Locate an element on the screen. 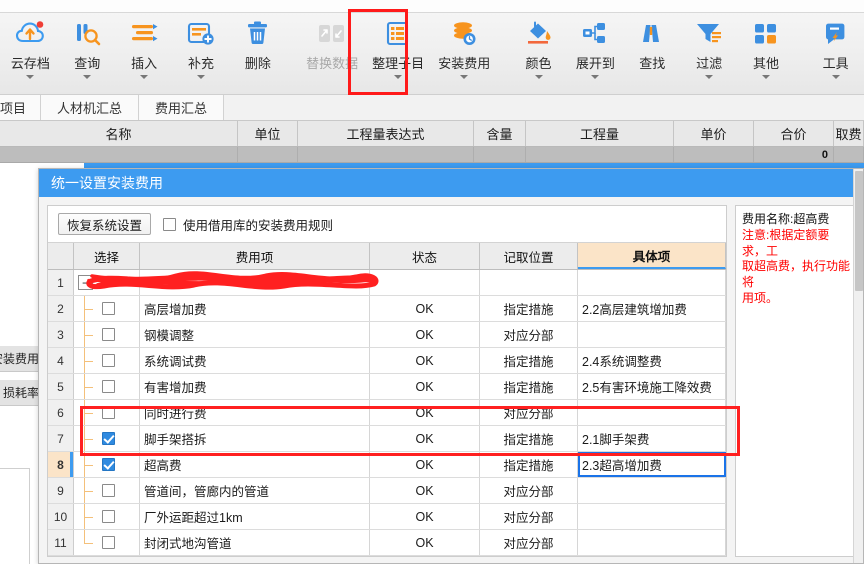 This screenshot has height=564, width=864. column-header-total-price: 合价 is located at coordinates (794, 133).